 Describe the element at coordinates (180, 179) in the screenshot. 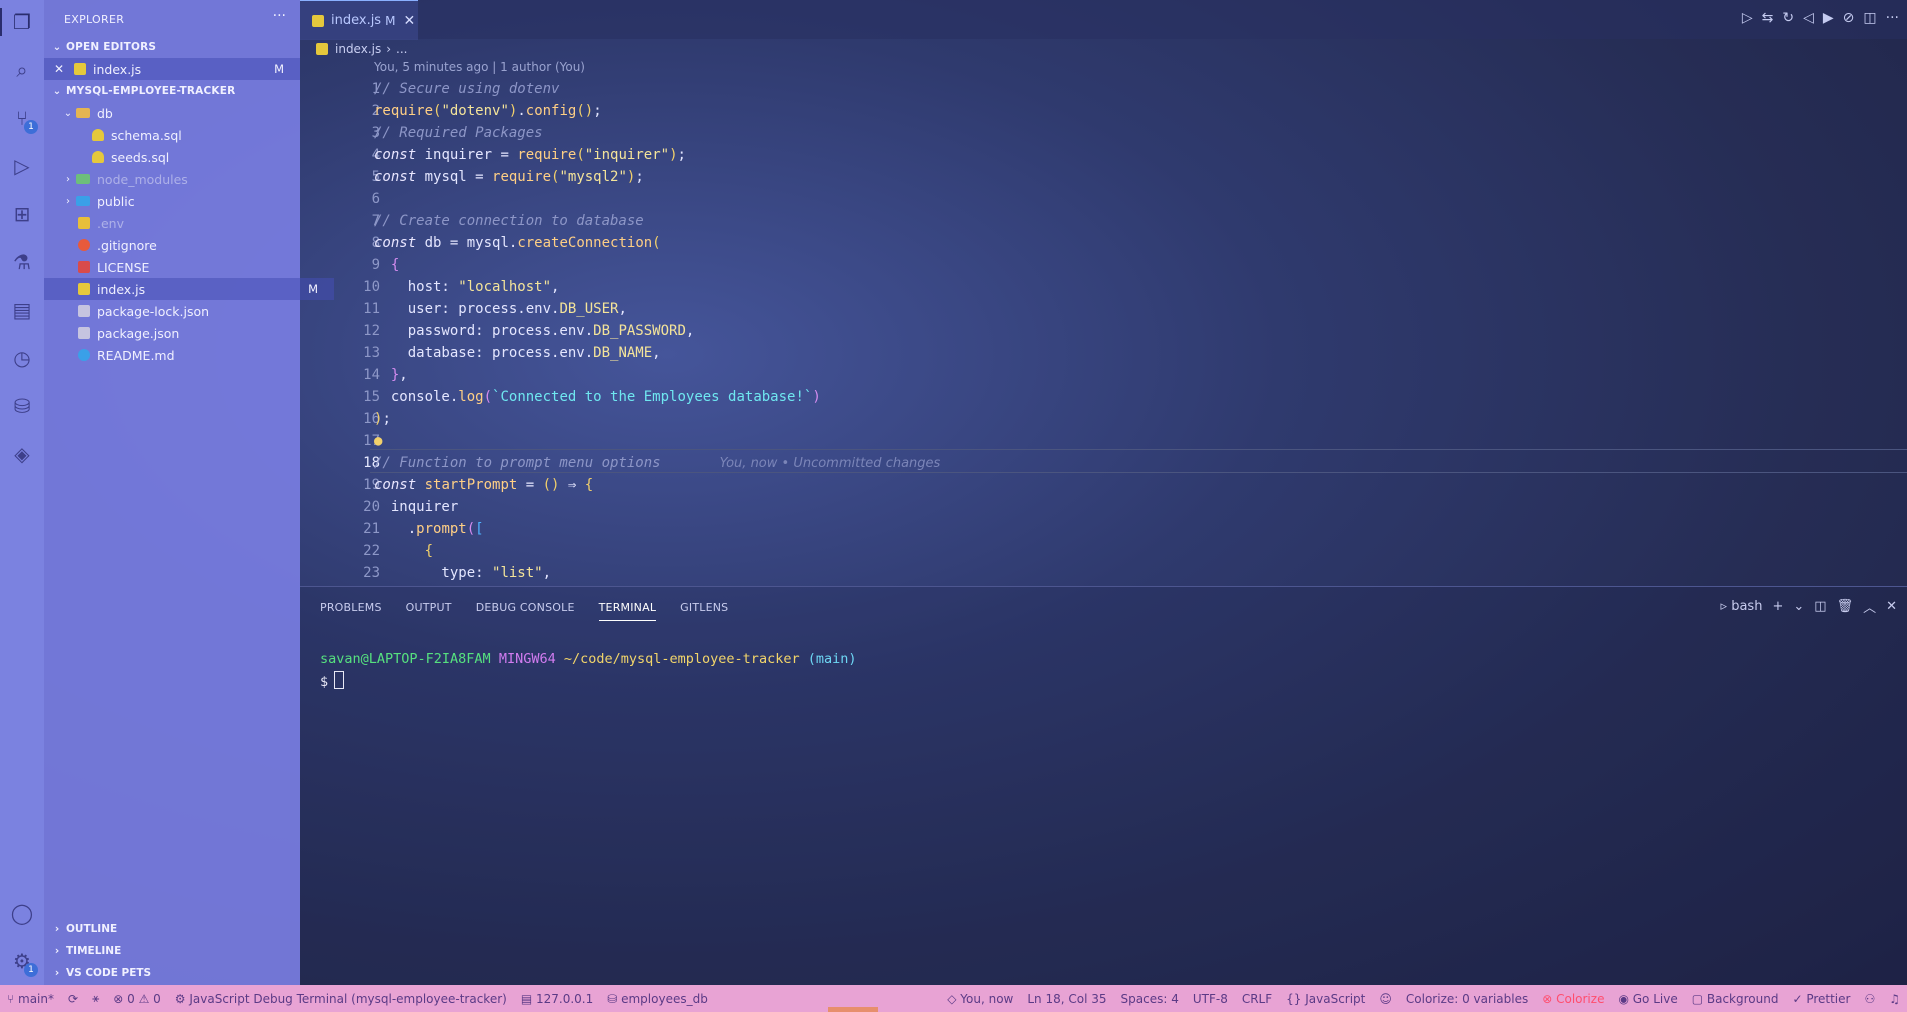

I see `tree-folder-node-modules: › node_modules` at that location.